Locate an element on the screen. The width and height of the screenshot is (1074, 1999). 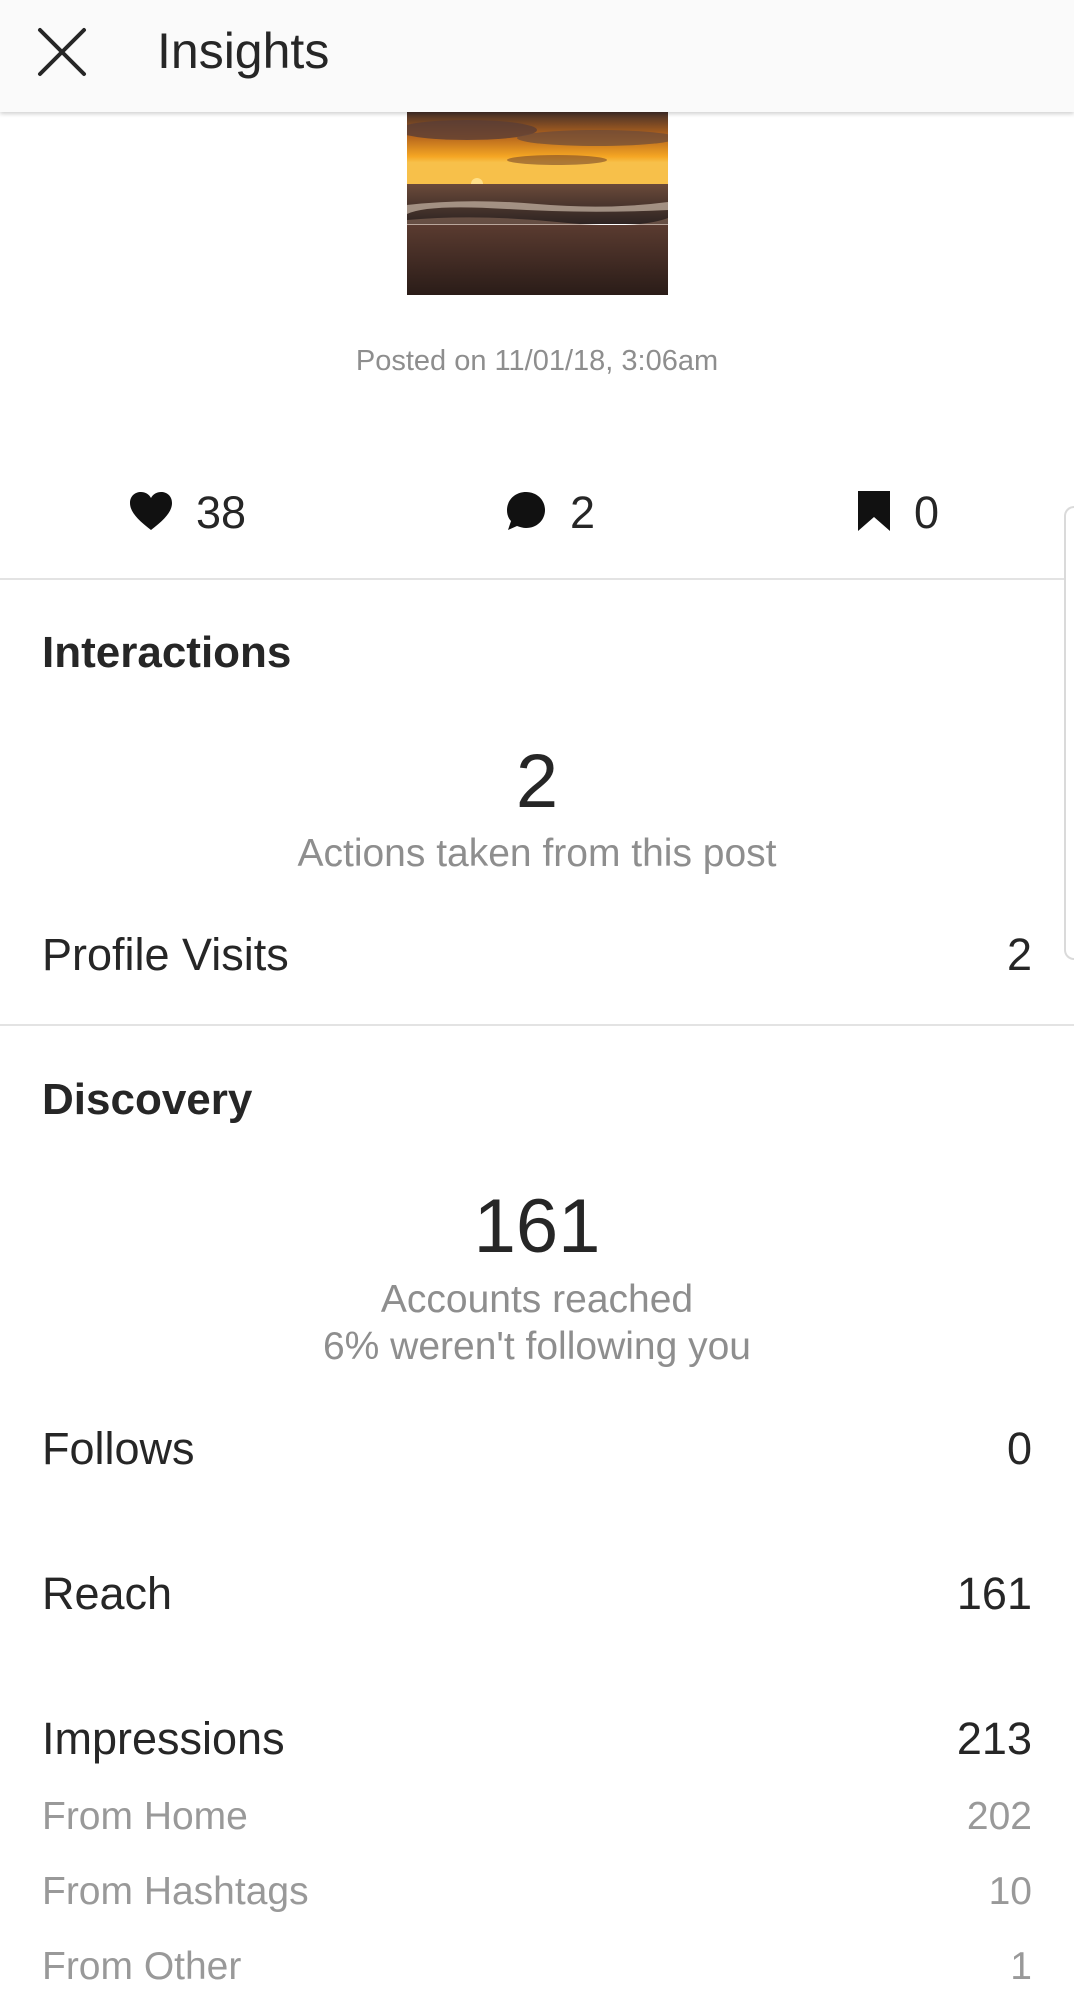
source-value: 1 is located at coordinates (1021, 1966).